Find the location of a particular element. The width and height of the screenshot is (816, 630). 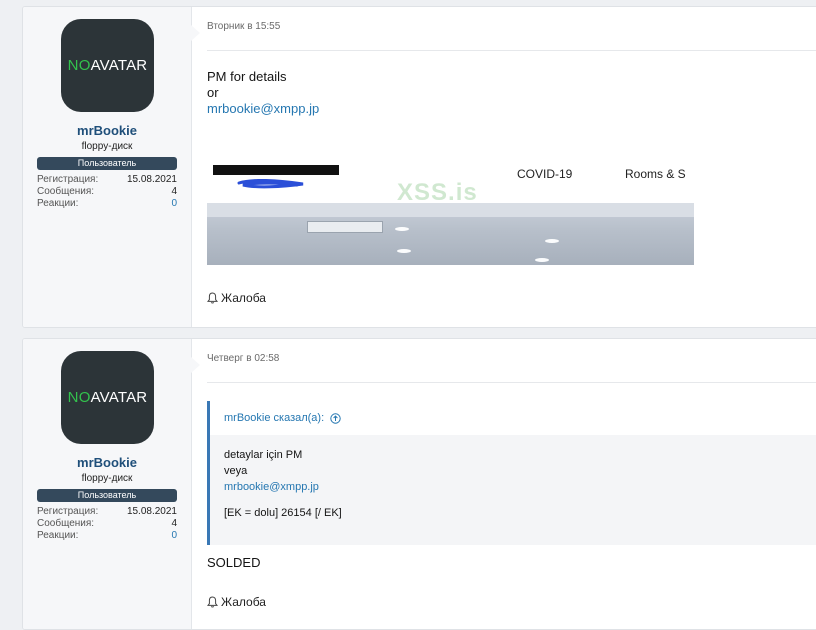

quote-line: [EK = dolu] 26154 [/ EK] is located at coordinates (283, 513).